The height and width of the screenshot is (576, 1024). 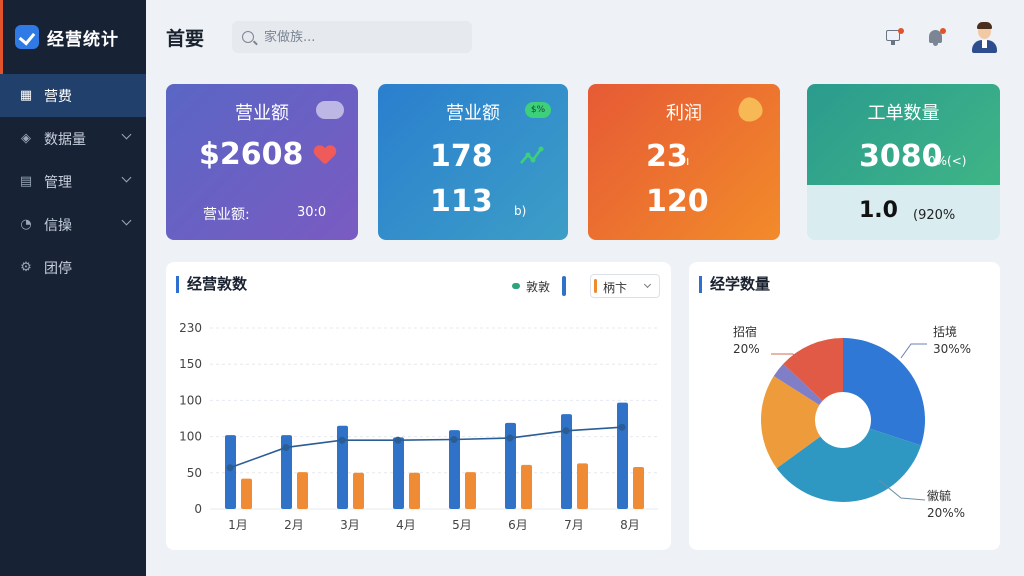 What do you see at coordinates (461, 156) in the screenshot?
I see `card-value: 178` at bounding box center [461, 156].